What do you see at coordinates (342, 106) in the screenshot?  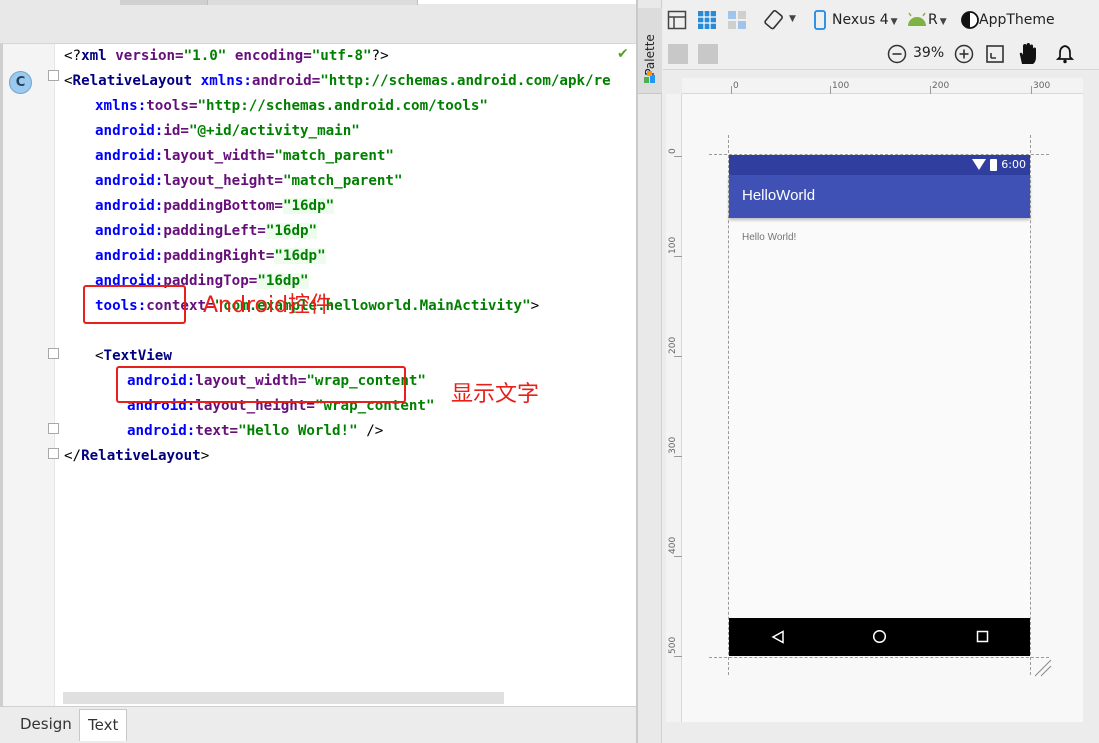 I see `code-token: "http://schemas.android.com/tools"` at bounding box center [342, 106].